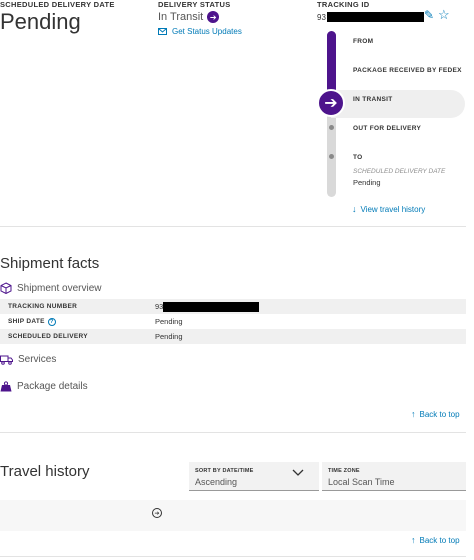  I want to click on shipment-facts-title: Shipment facts, so click(50, 263).